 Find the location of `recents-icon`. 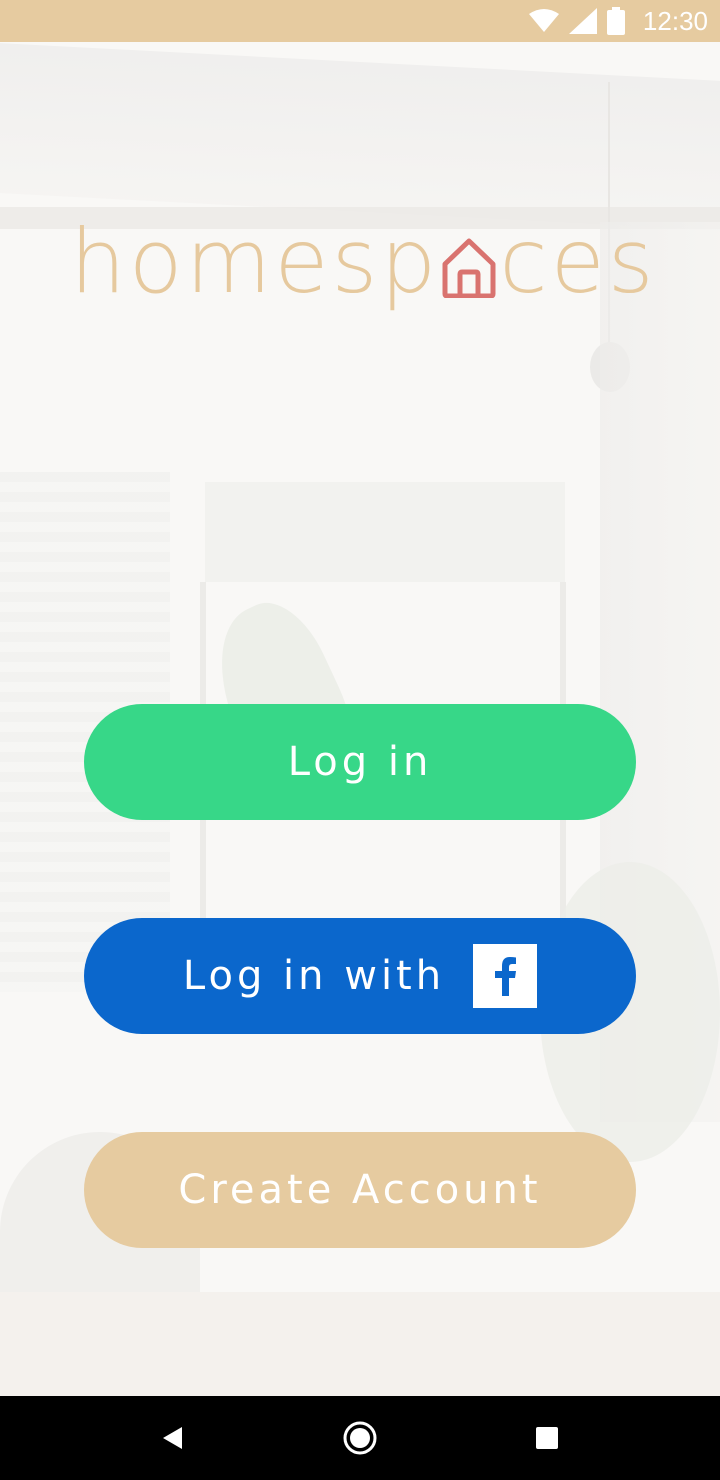

recents-icon is located at coordinates (546, 1438).